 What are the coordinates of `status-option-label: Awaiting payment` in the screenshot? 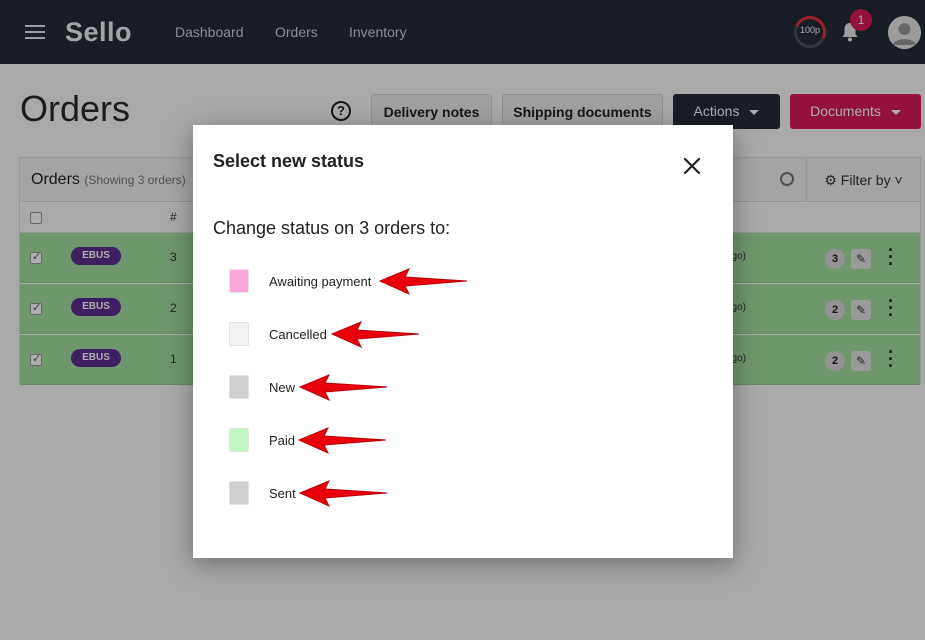 It's located at (320, 281).